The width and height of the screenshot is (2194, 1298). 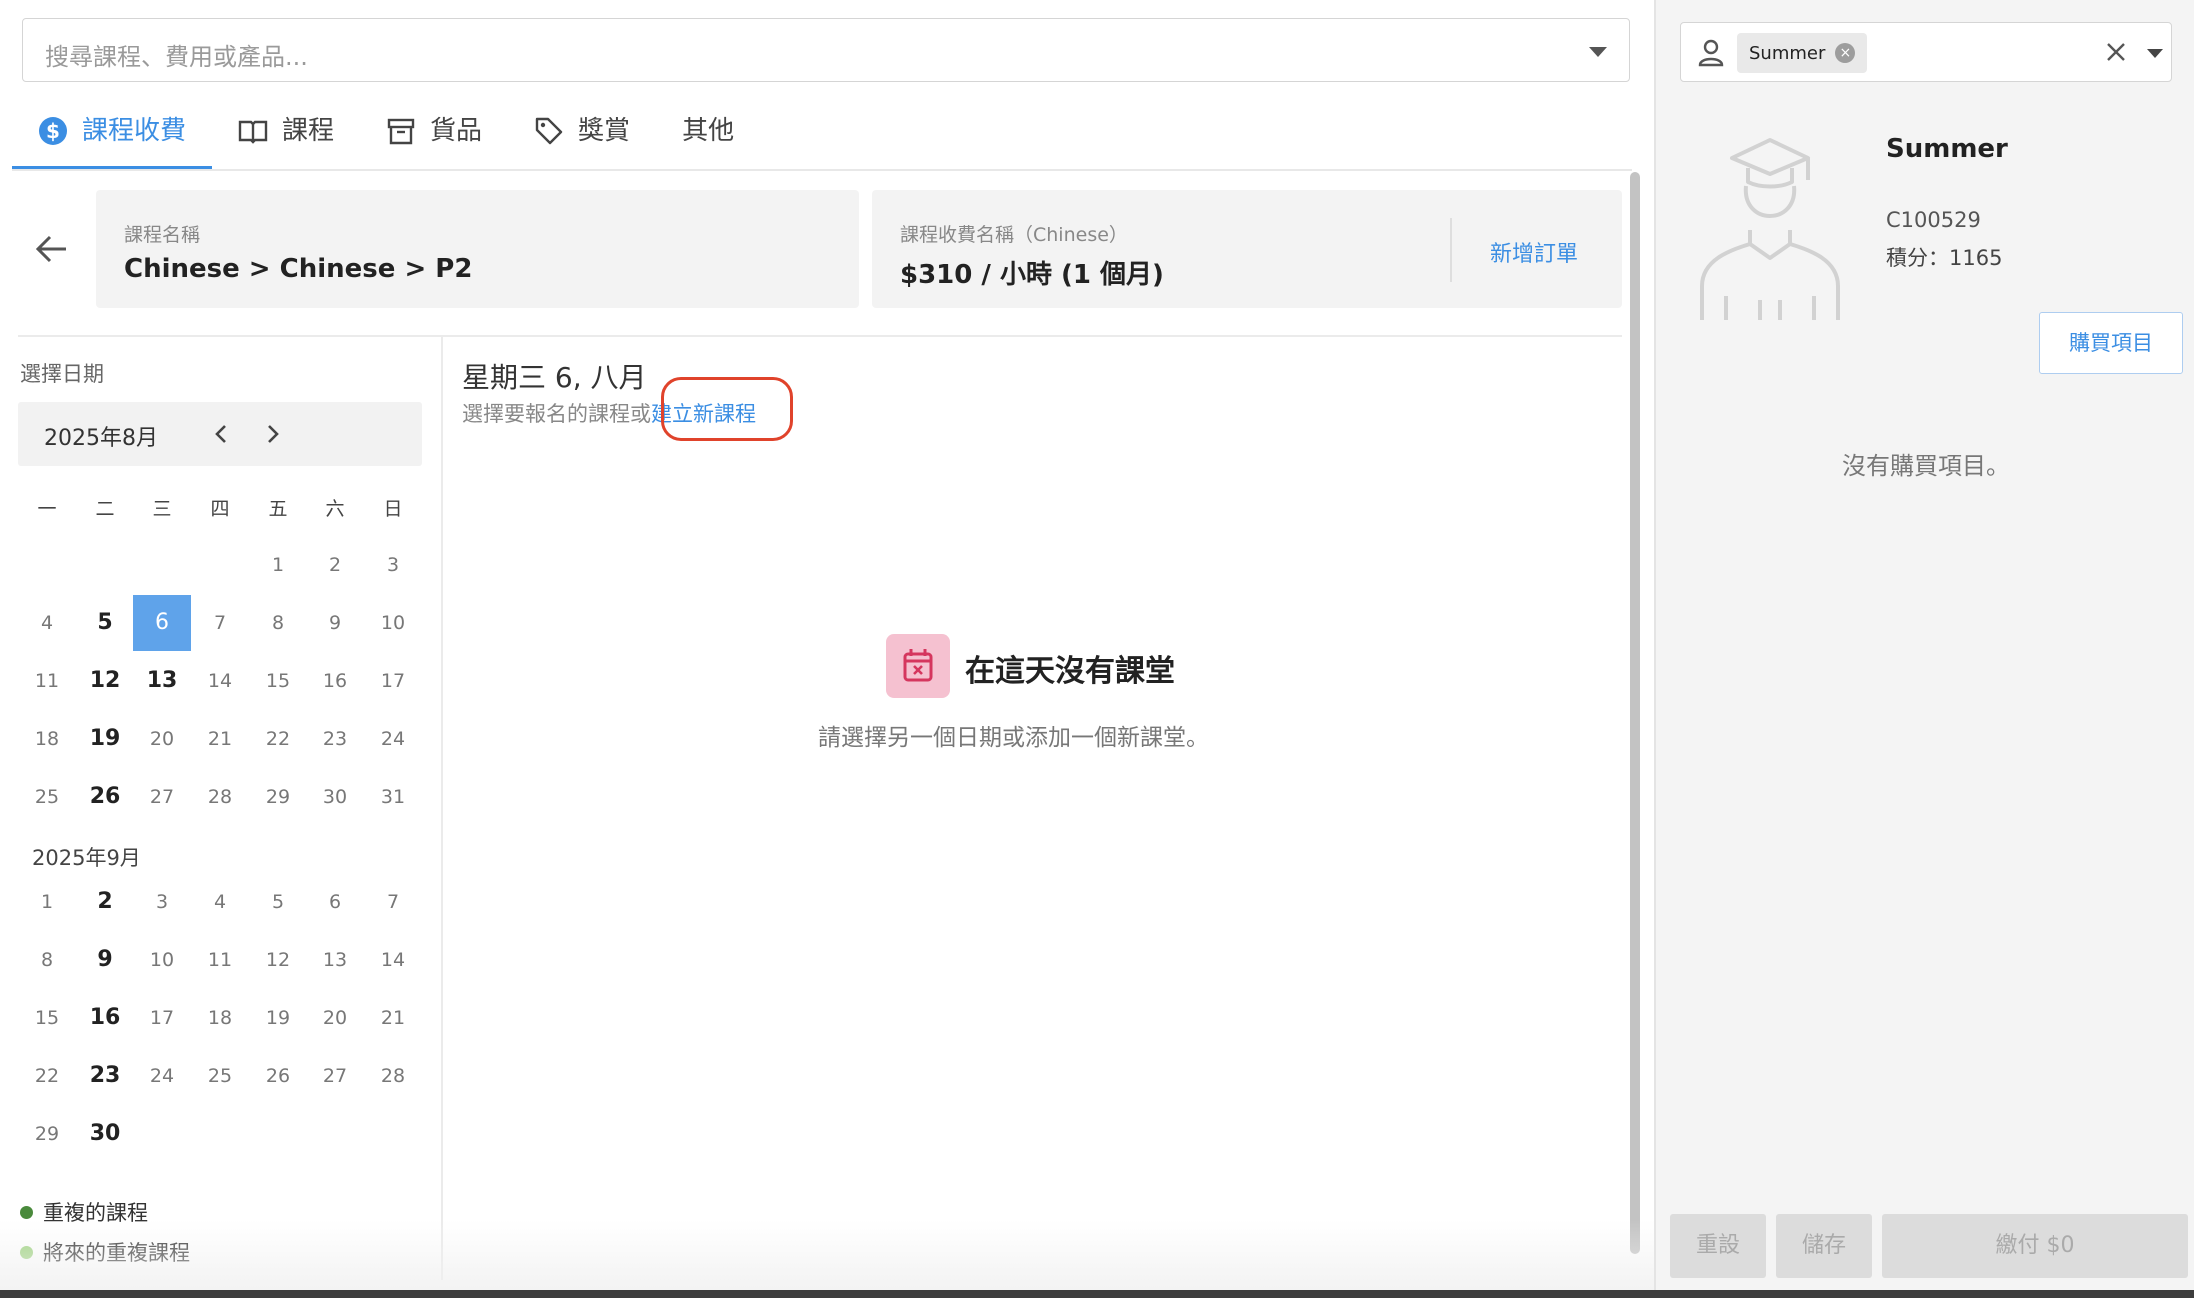 What do you see at coordinates (1032, 275) in the screenshot?
I see `course-fee-value: $310 / 小時 (1 個月)` at bounding box center [1032, 275].